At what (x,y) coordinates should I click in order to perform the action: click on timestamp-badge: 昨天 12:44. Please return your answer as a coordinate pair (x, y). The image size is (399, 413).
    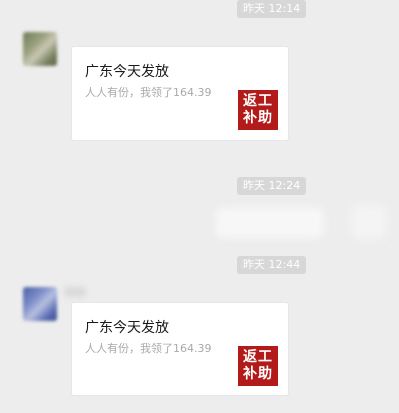
    Looking at the image, I should click on (272, 265).